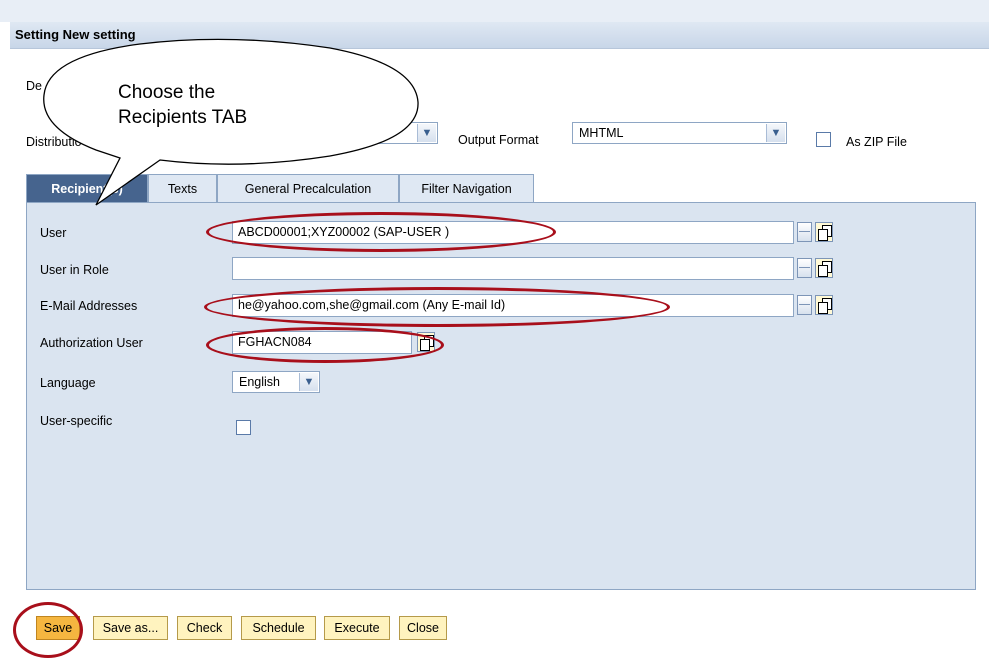 The width and height of the screenshot is (989, 658). Describe the element at coordinates (357, 628) in the screenshot. I see `execute-button: Execute` at that location.